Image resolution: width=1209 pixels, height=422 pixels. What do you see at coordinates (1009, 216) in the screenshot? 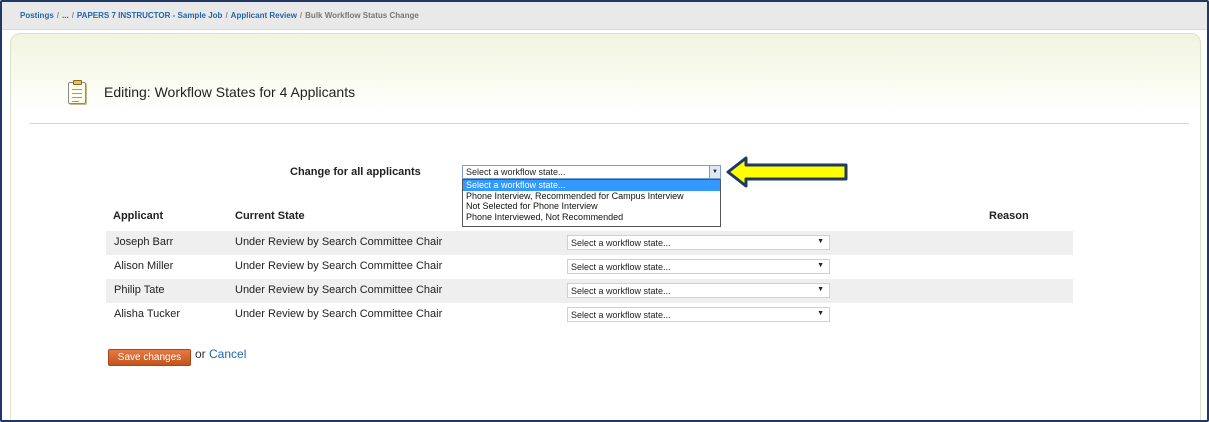
I see `column-header-reason: Reason` at bounding box center [1009, 216].